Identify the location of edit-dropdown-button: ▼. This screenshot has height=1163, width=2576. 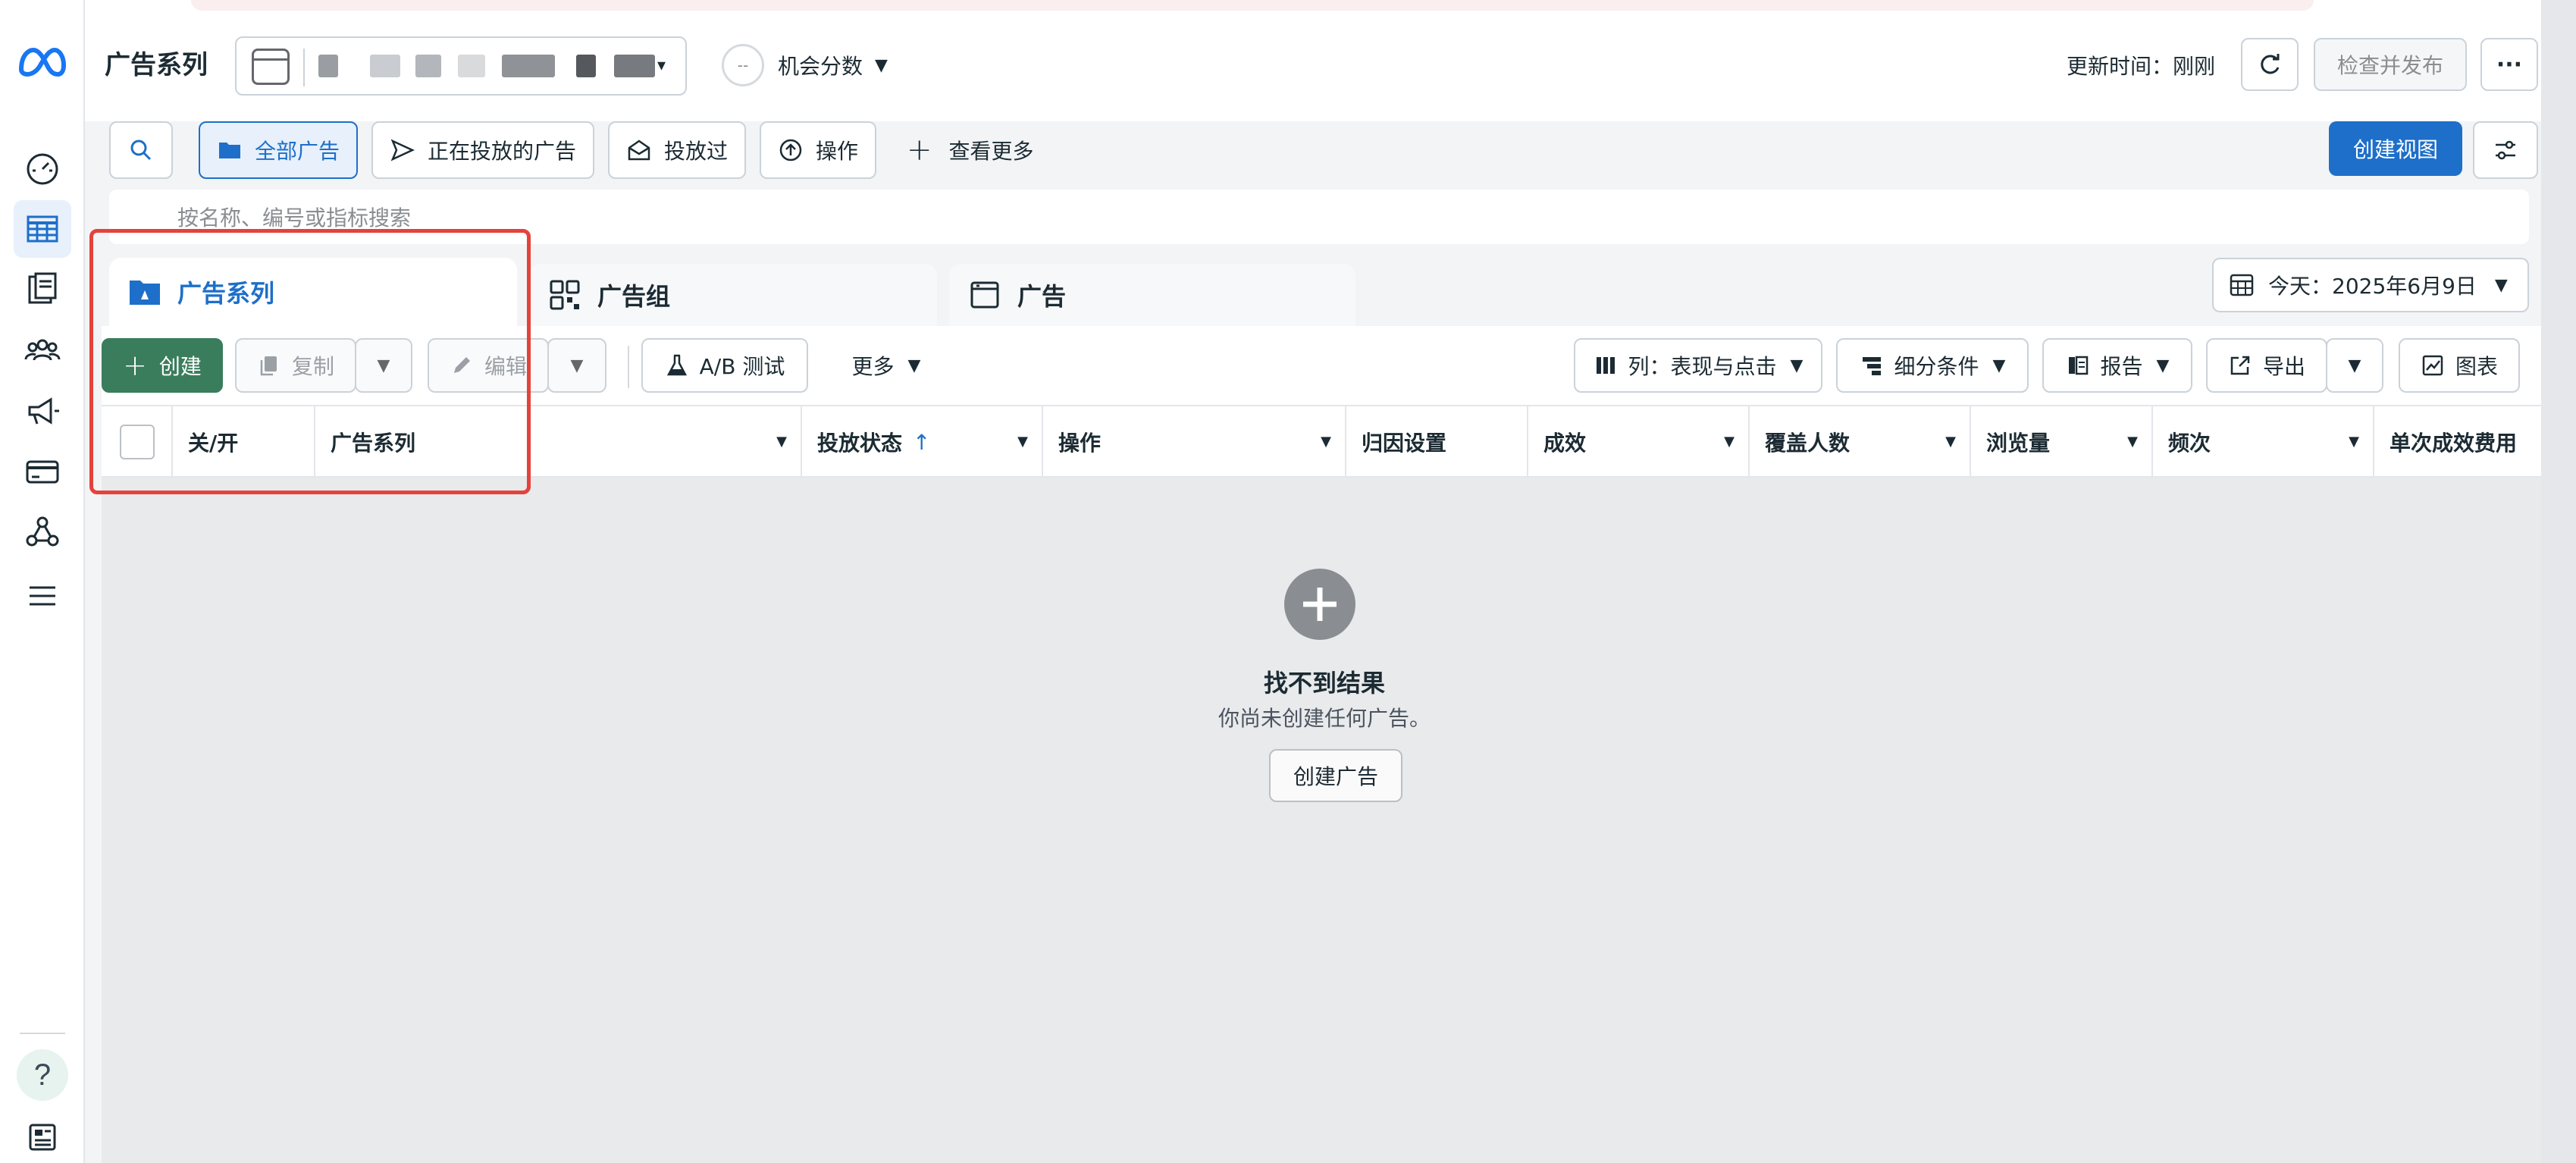
(576, 365).